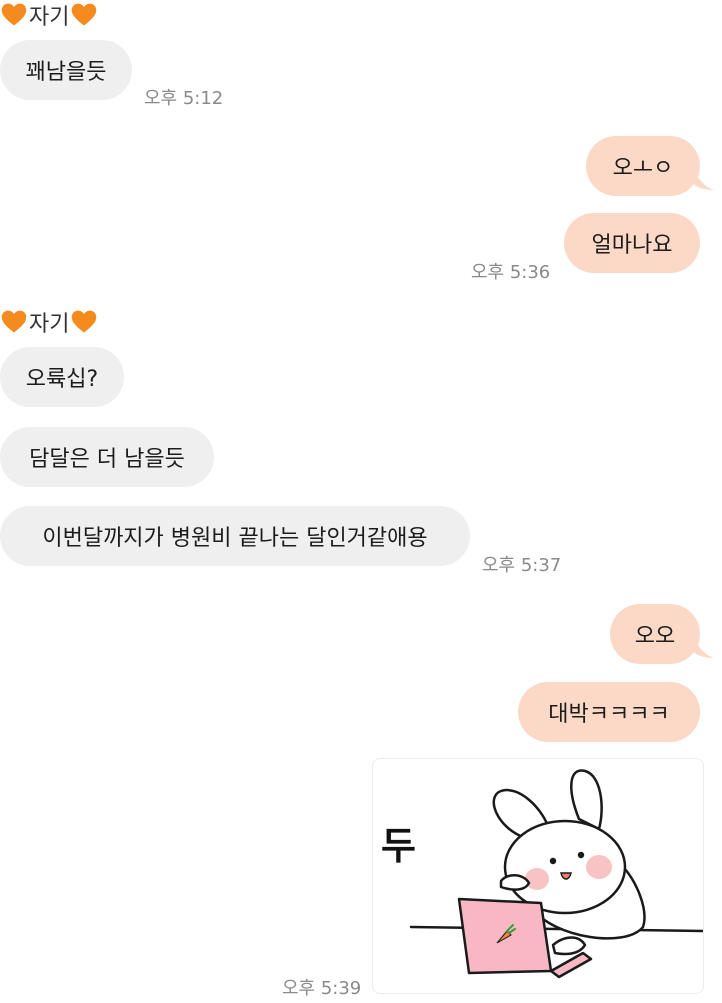  What do you see at coordinates (522, 565) in the screenshot?
I see `message-timestamp: 오후 5:37` at bounding box center [522, 565].